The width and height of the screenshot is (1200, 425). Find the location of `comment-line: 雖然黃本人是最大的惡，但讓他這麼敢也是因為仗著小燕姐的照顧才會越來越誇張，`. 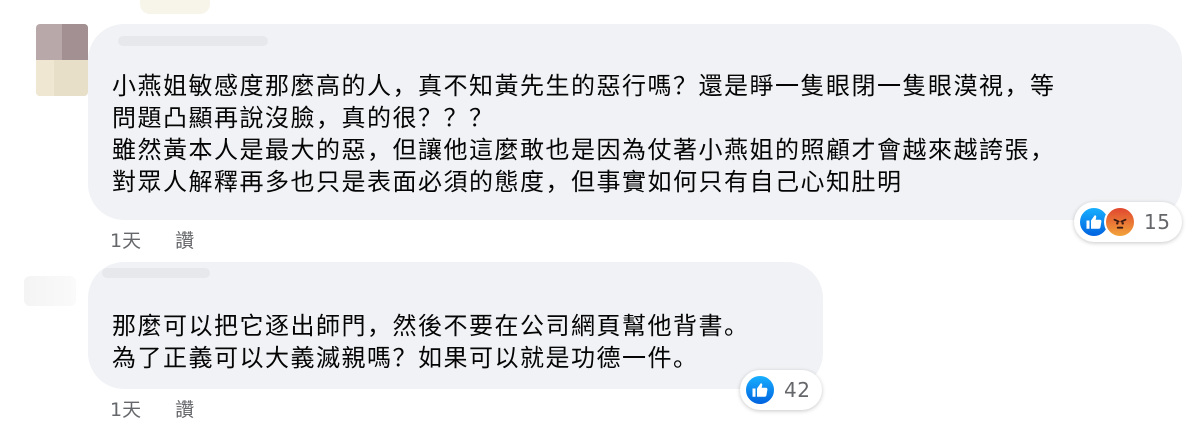

comment-line: 雖然黃本人是最大的惡，但讓他這麼敢也是因為仗著小燕姐的照顧才會越來越誇張， is located at coordinates (584, 150).